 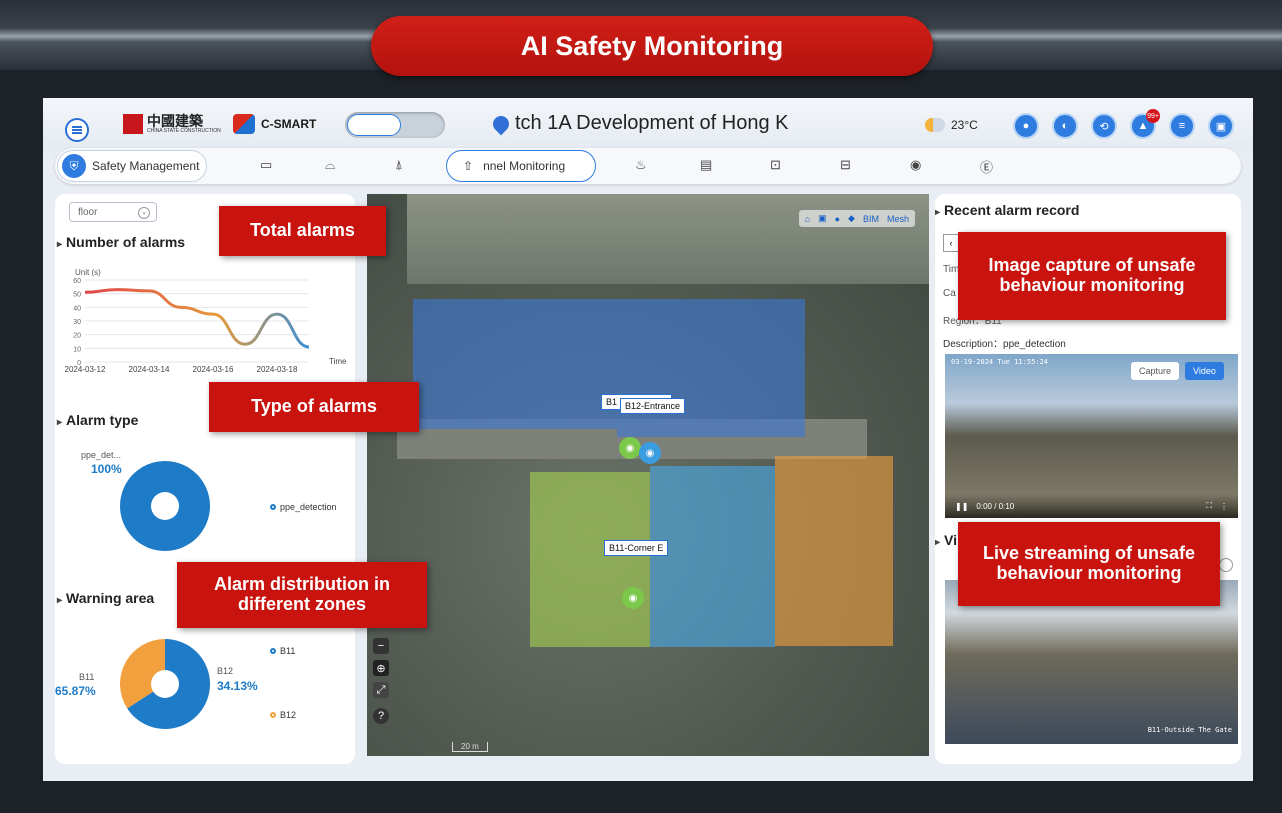 What do you see at coordinates (1153, 116) in the screenshot?
I see `alert-badge: 99+` at bounding box center [1153, 116].